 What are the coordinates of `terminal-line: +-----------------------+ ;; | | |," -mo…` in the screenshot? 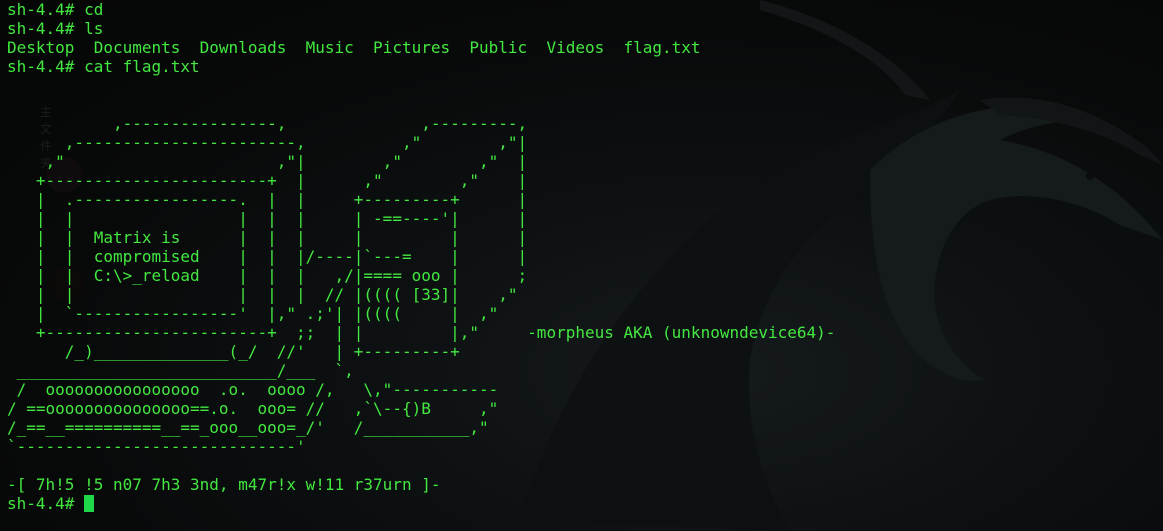 It's located at (421, 332).